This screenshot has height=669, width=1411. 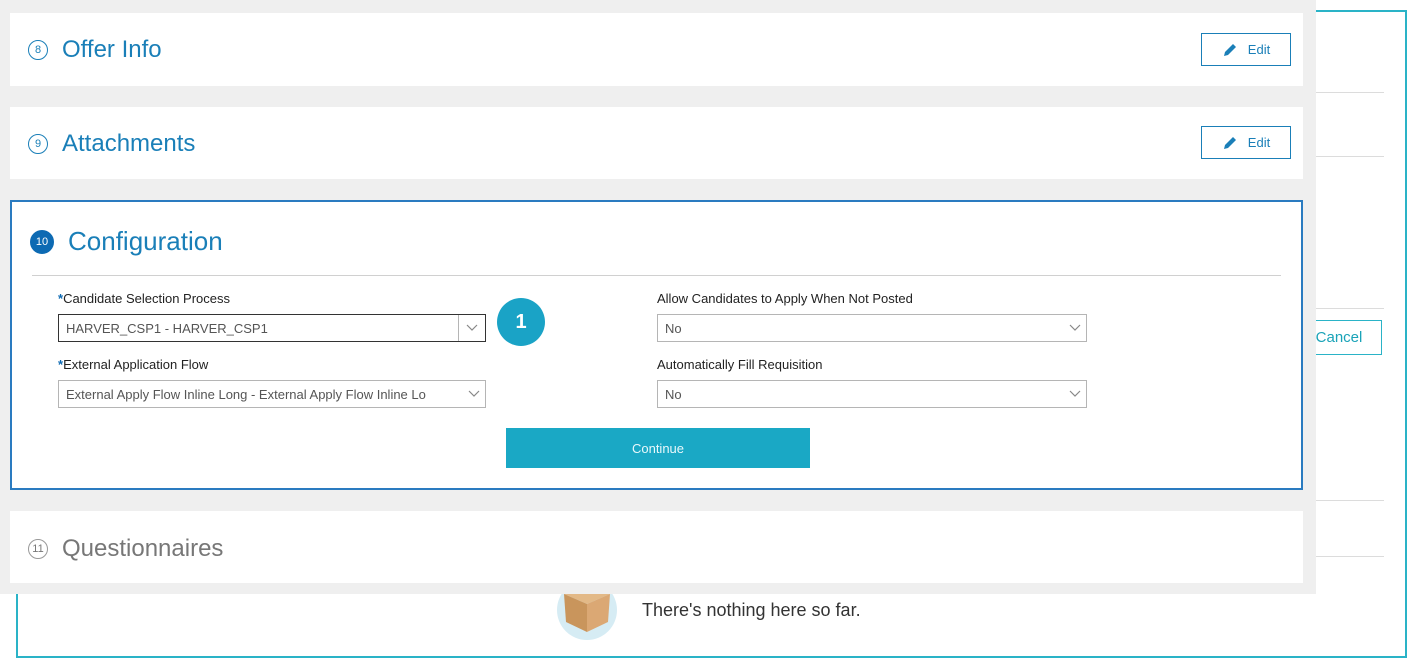 I want to click on auto-fill-select: No, so click(x=872, y=394).